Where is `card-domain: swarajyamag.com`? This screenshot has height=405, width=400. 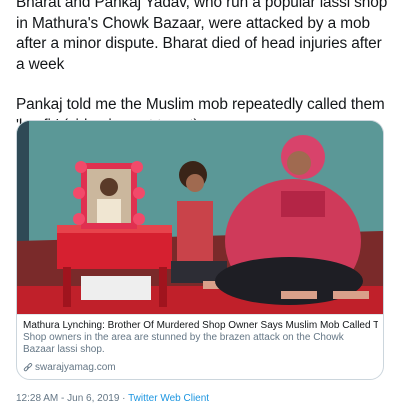
card-domain: swarajyamag.com is located at coordinates (69, 368).